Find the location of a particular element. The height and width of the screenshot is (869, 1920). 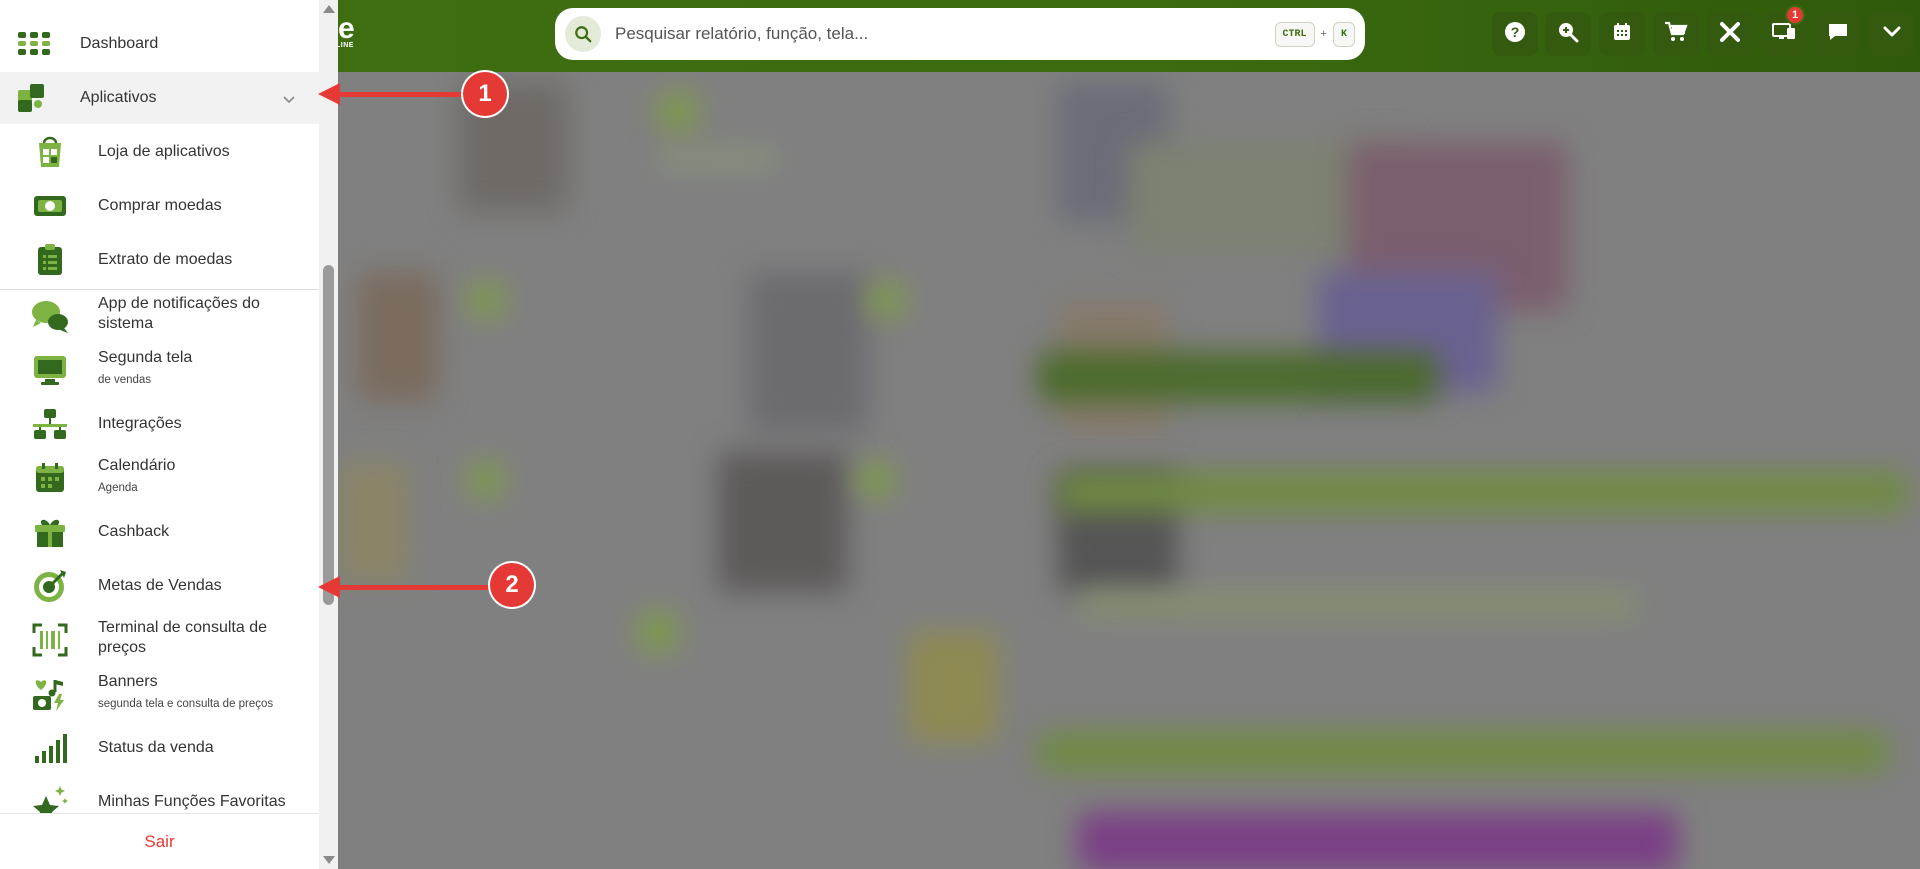

chat-icon is located at coordinates (1838, 34).